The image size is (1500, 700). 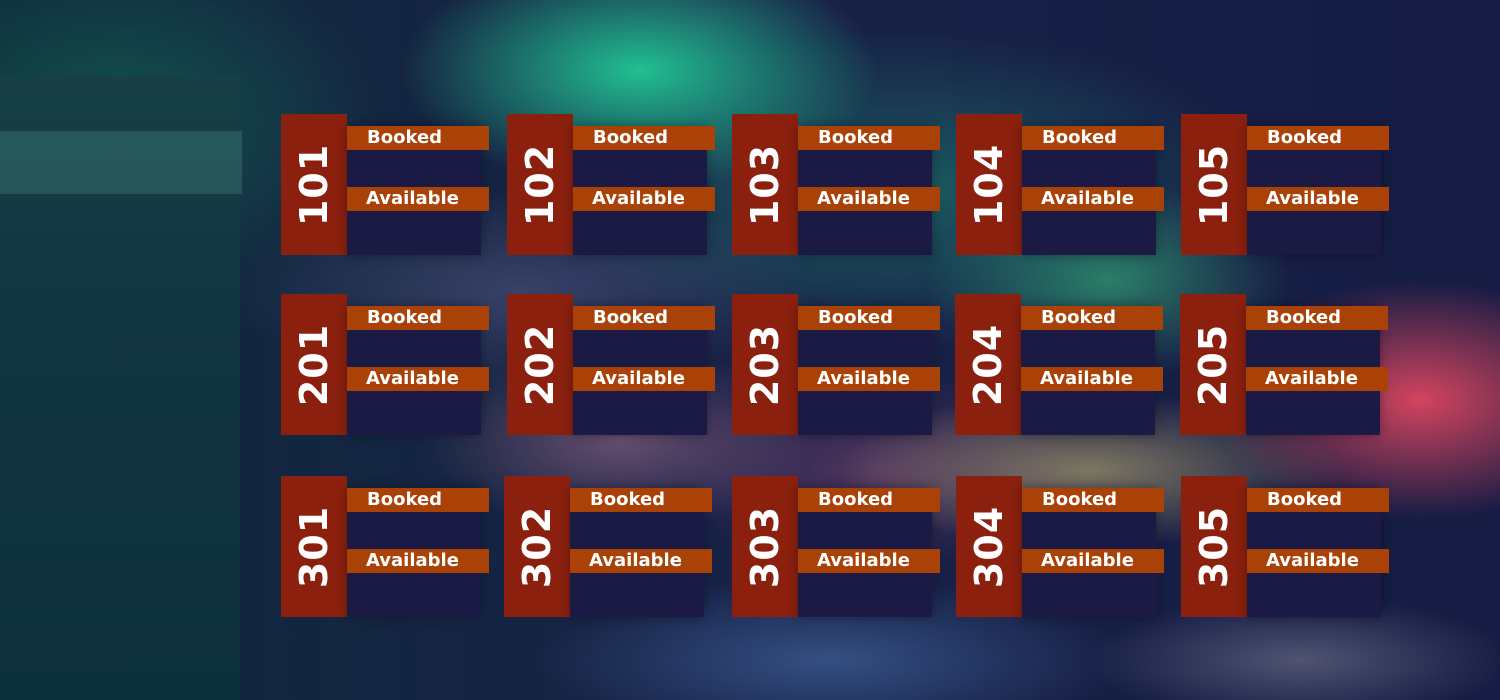 What do you see at coordinates (1285, 184) in the screenshot?
I see `room-card: 105 Booked Available` at bounding box center [1285, 184].